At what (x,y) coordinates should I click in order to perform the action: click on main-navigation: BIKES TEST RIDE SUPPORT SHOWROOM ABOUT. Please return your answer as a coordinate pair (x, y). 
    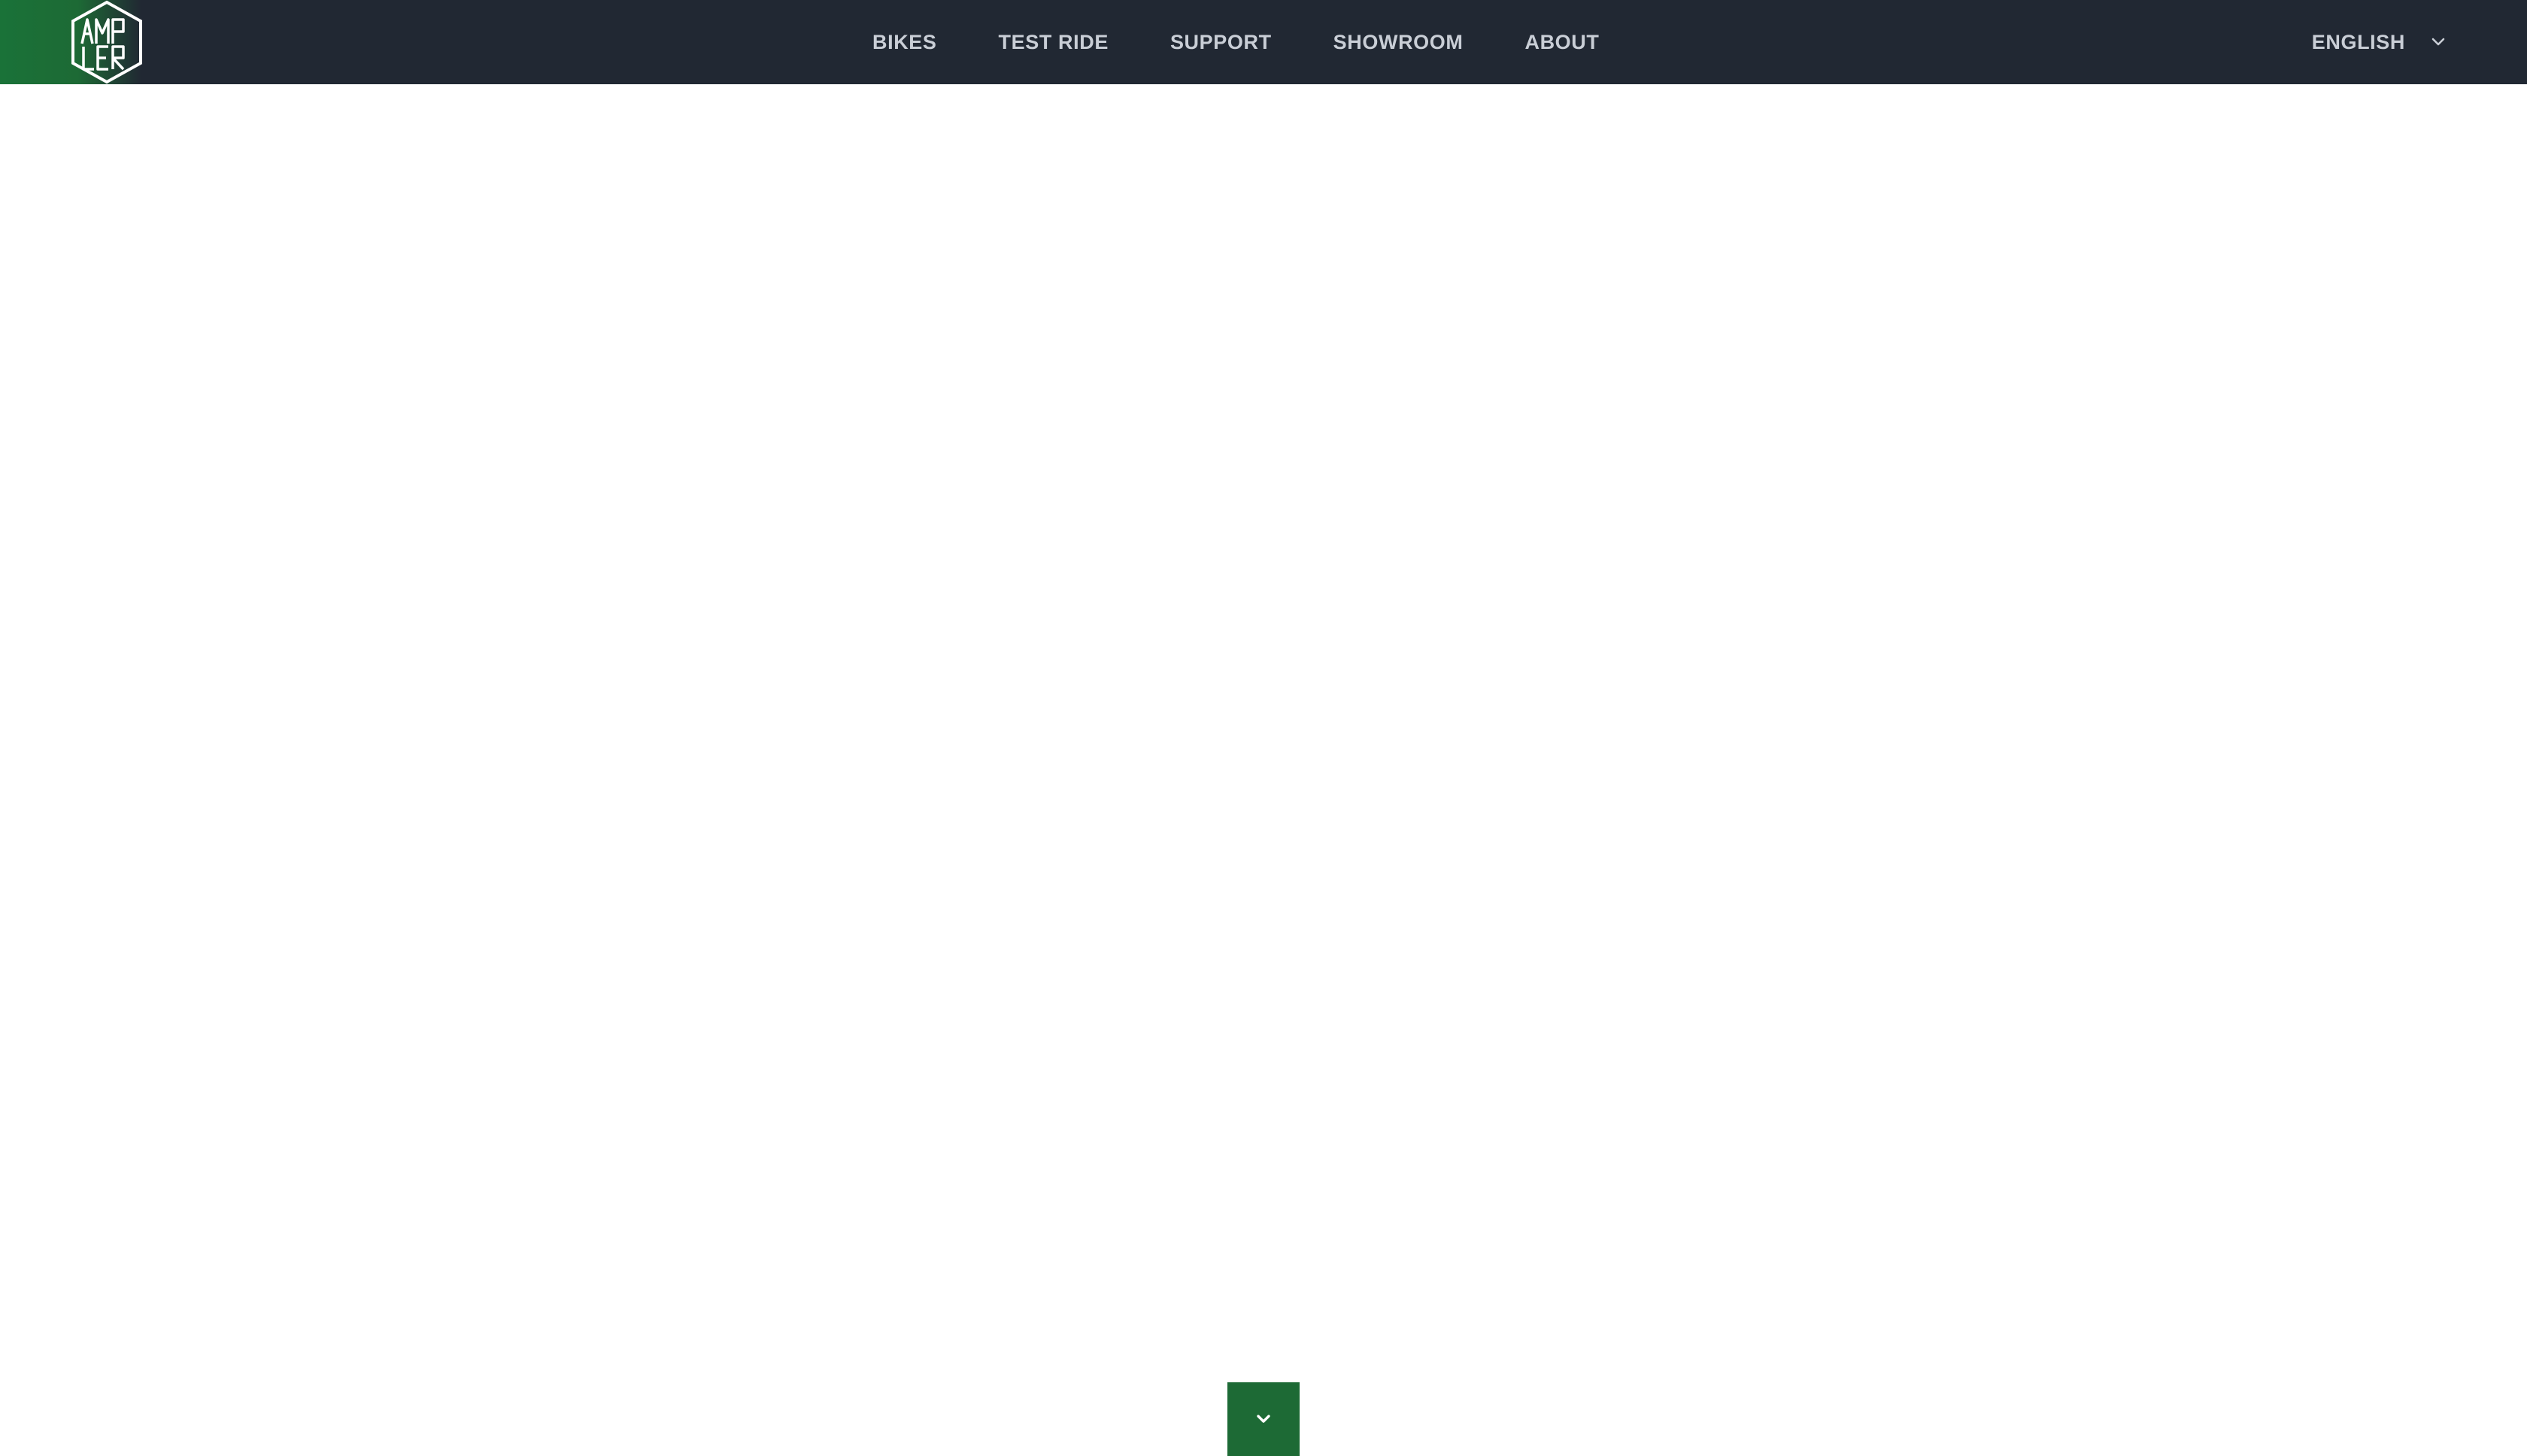
    Looking at the image, I should click on (1235, 42).